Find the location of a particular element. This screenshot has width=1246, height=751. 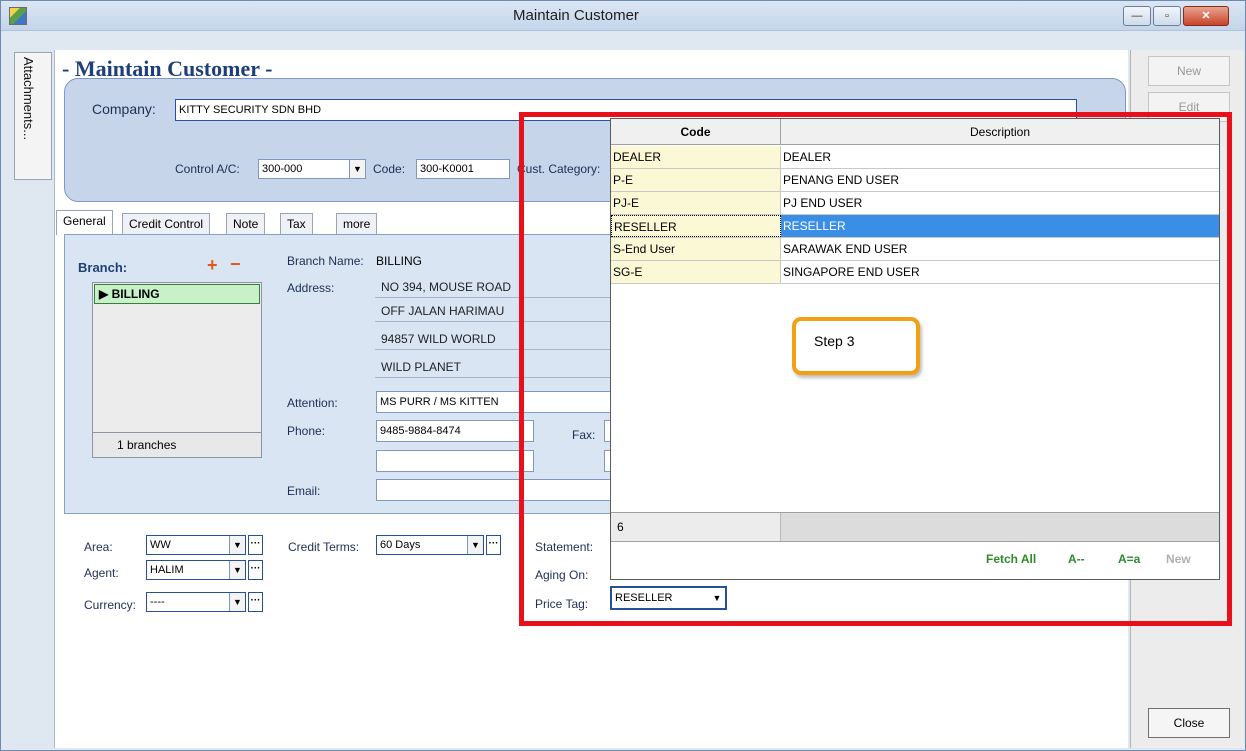

address-line-4: WILD PLANET is located at coordinates (495, 367).